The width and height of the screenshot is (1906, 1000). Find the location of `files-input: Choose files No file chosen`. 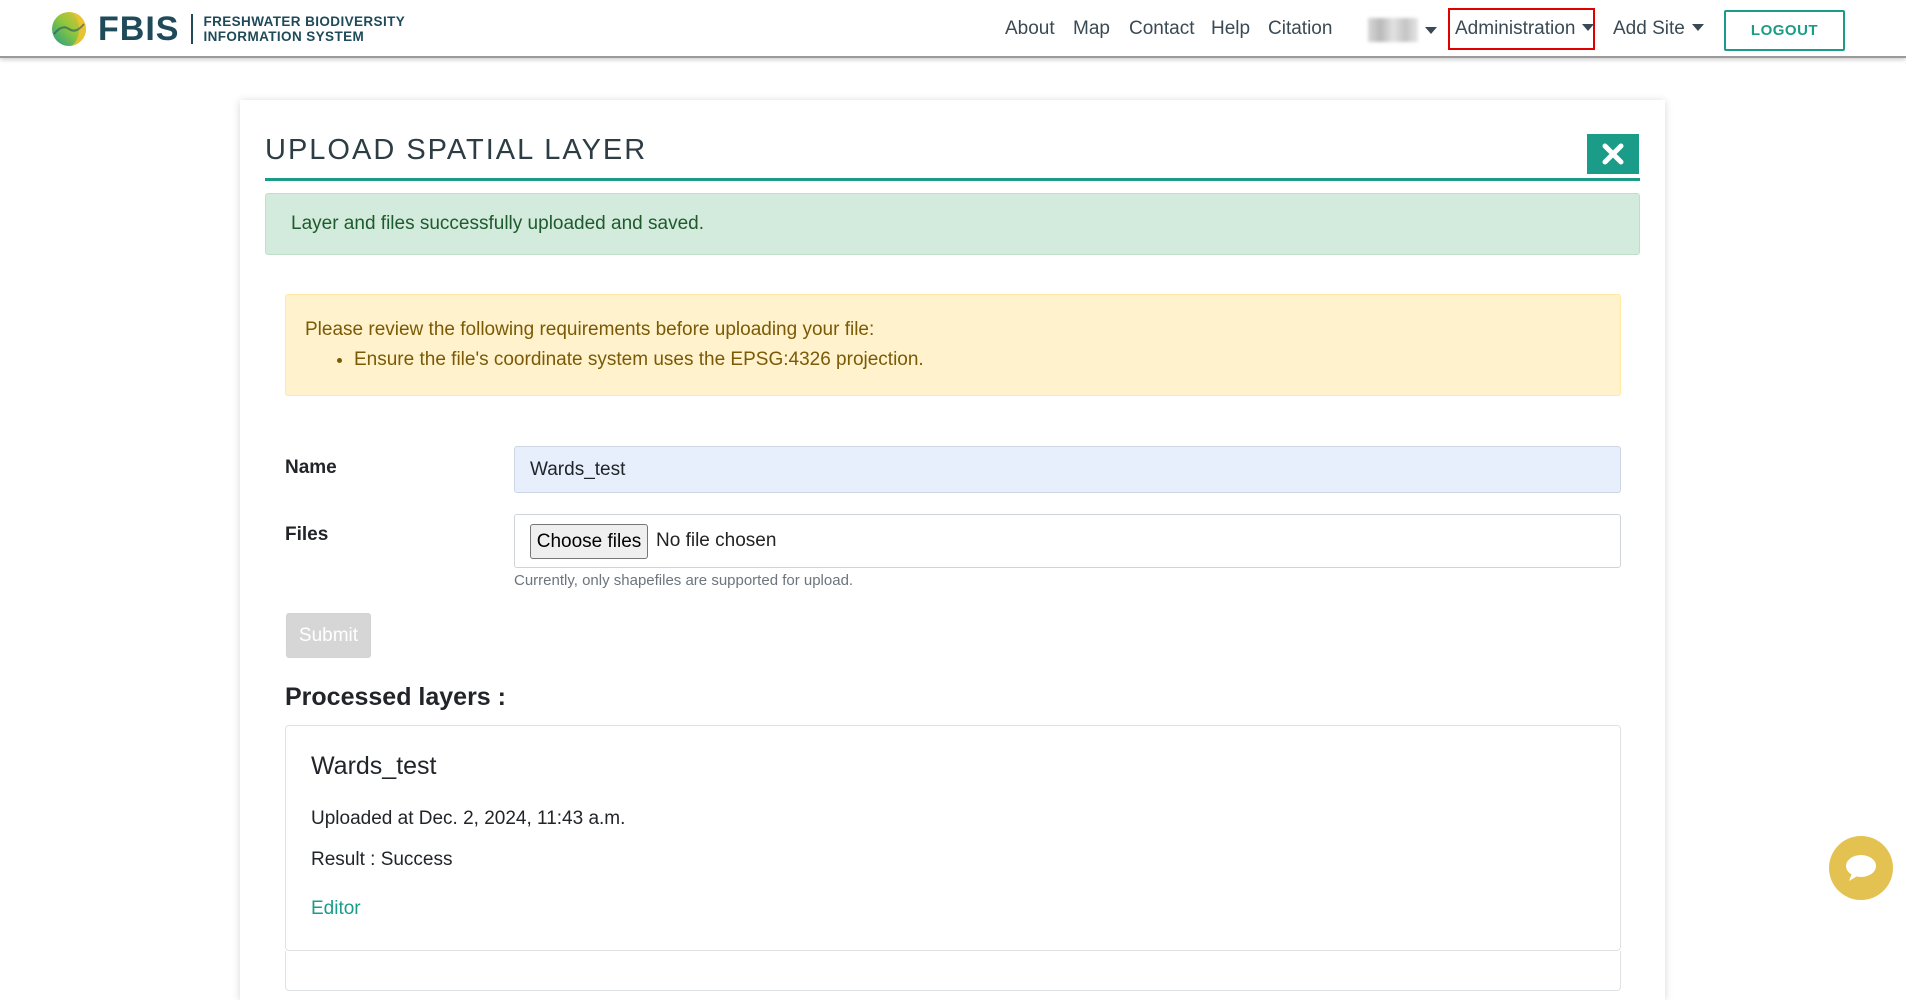

files-input: Choose files No file chosen is located at coordinates (1067, 541).